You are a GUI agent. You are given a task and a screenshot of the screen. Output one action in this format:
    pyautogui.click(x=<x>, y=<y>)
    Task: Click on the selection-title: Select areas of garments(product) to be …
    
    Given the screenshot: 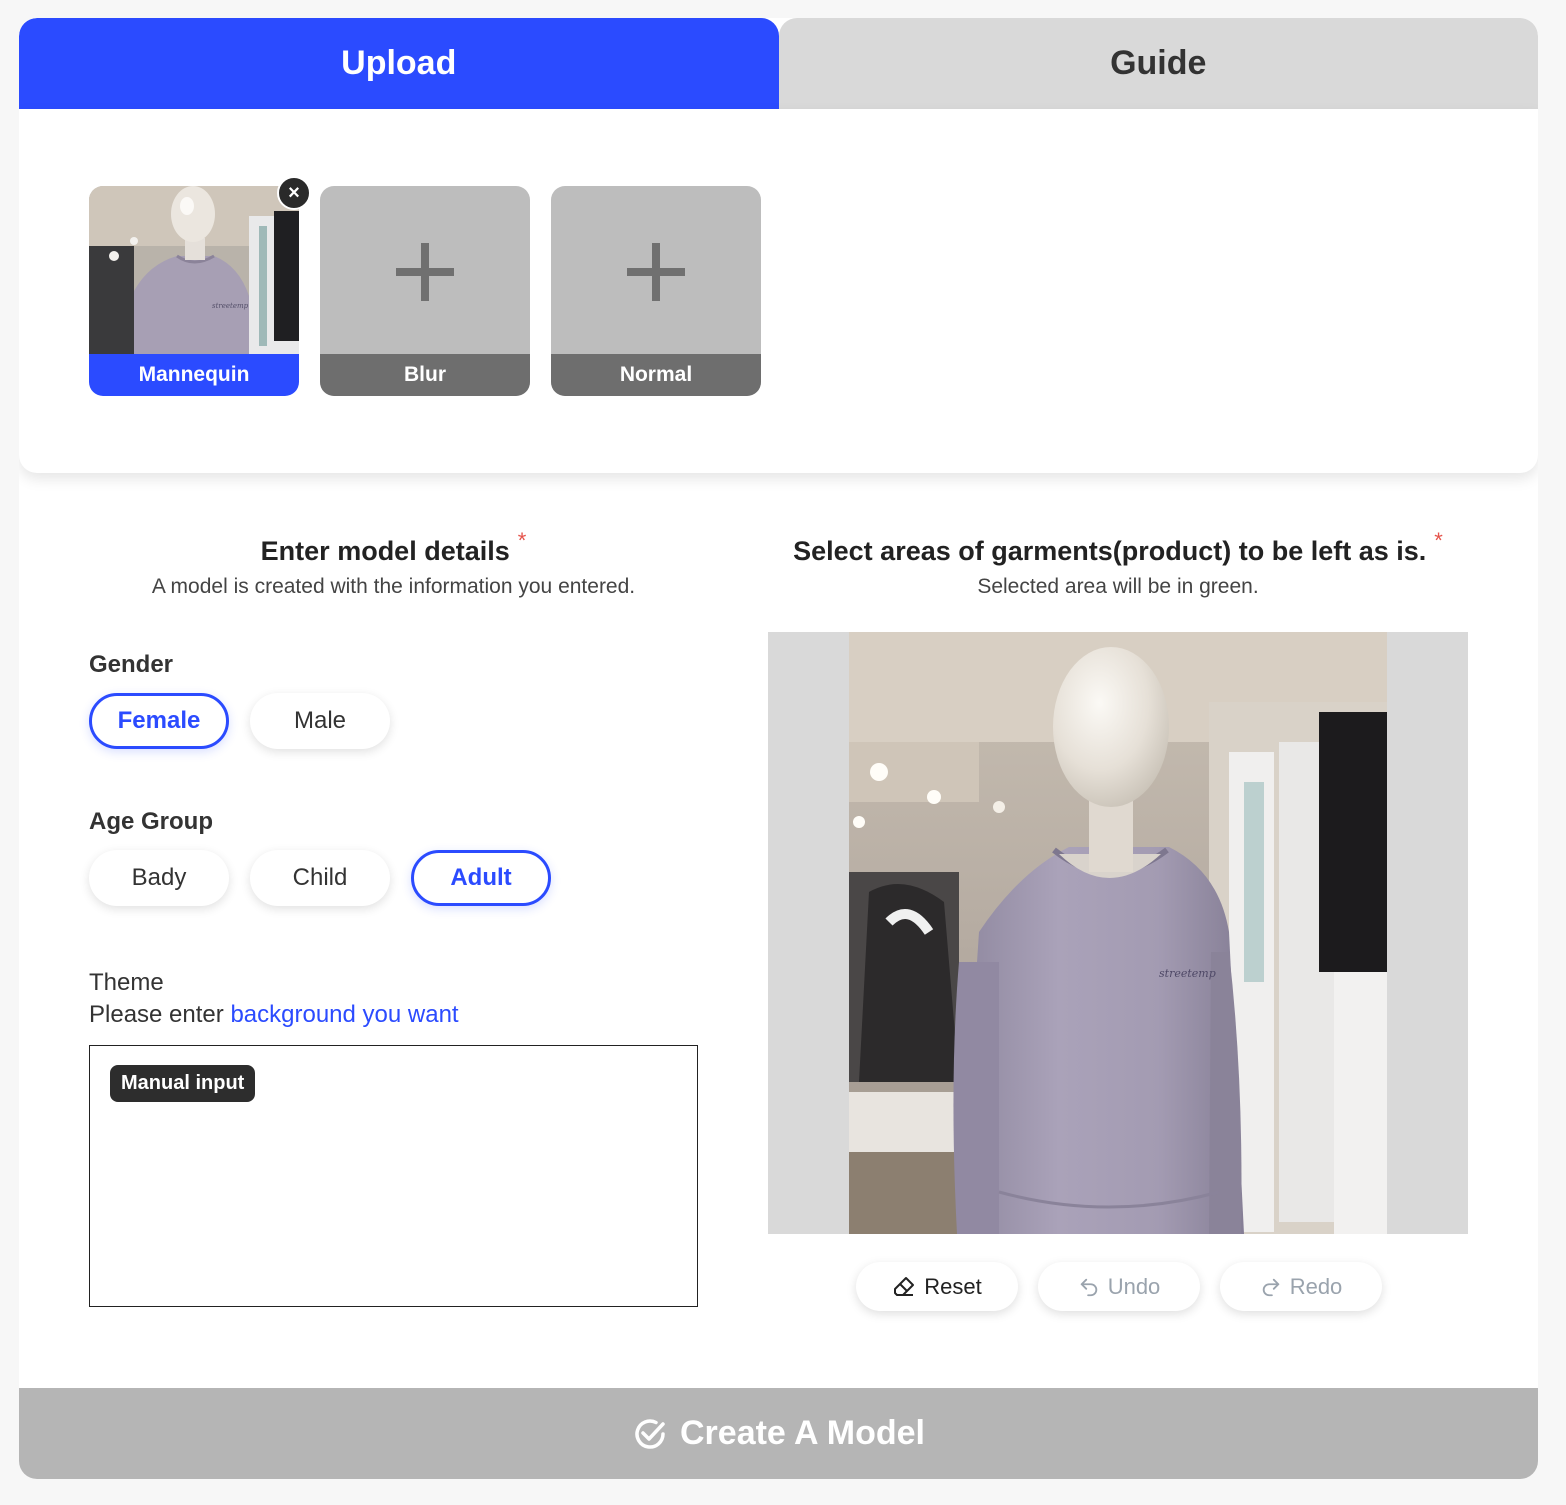 What is the action you would take?
    pyautogui.click(x=1118, y=547)
    